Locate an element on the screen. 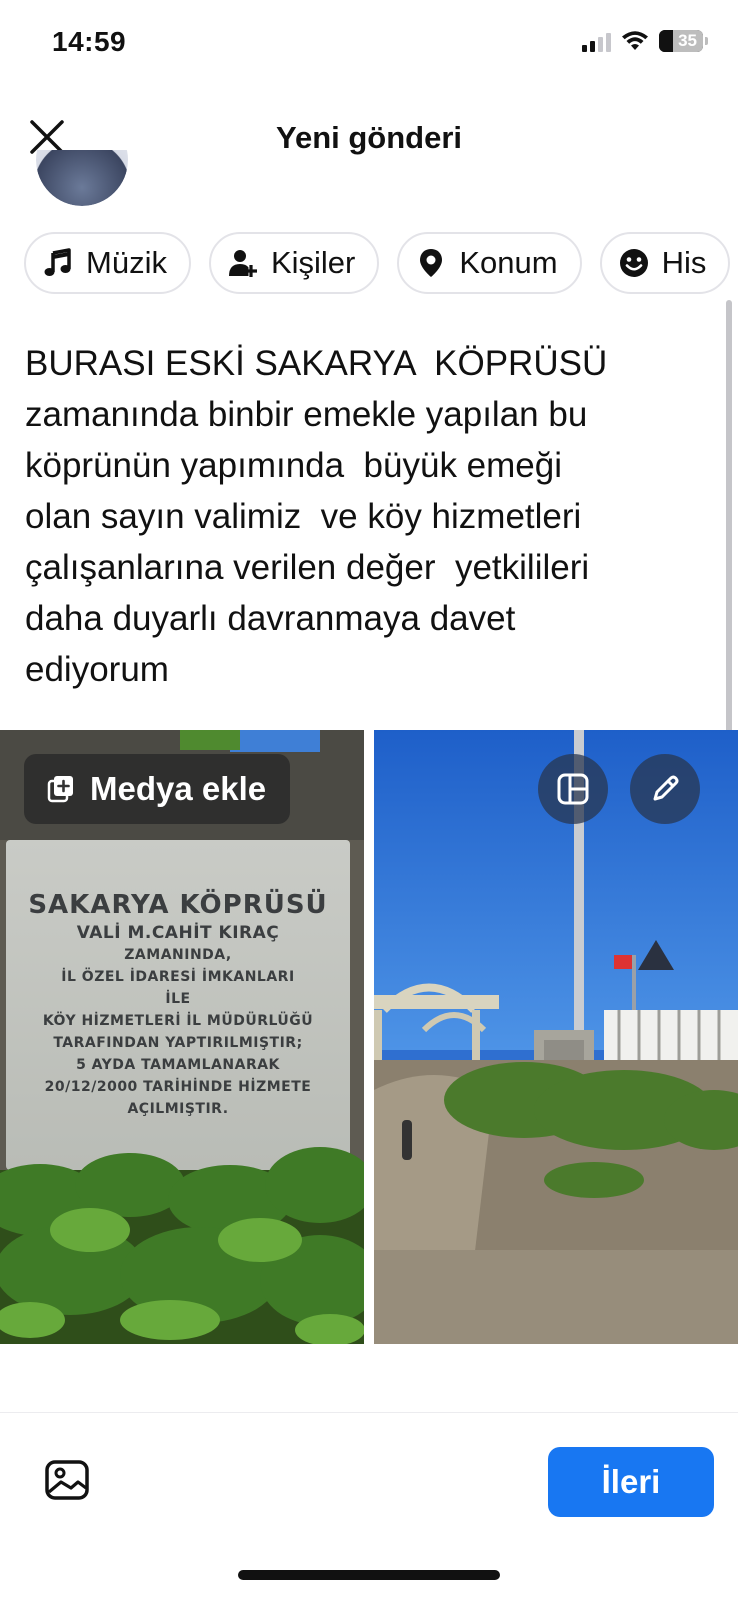 The image size is (738, 1600). wifi-icon is located at coordinates (635, 40).